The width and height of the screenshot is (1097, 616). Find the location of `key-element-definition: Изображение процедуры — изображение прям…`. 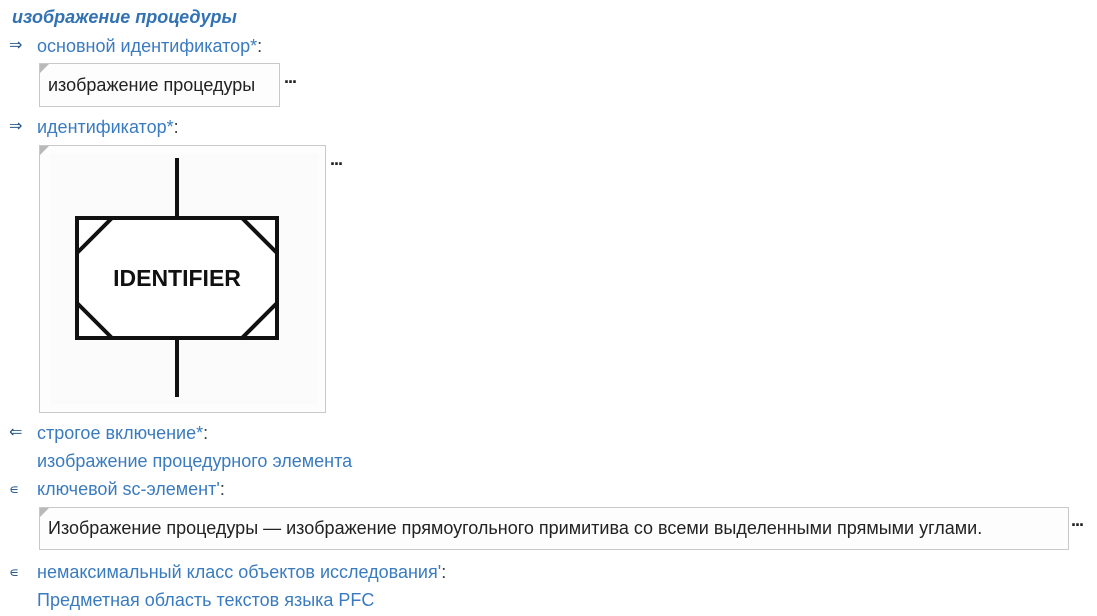

key-element-definition: Изображение процедуры — изображение прям… is located at coordinates (515, 528).